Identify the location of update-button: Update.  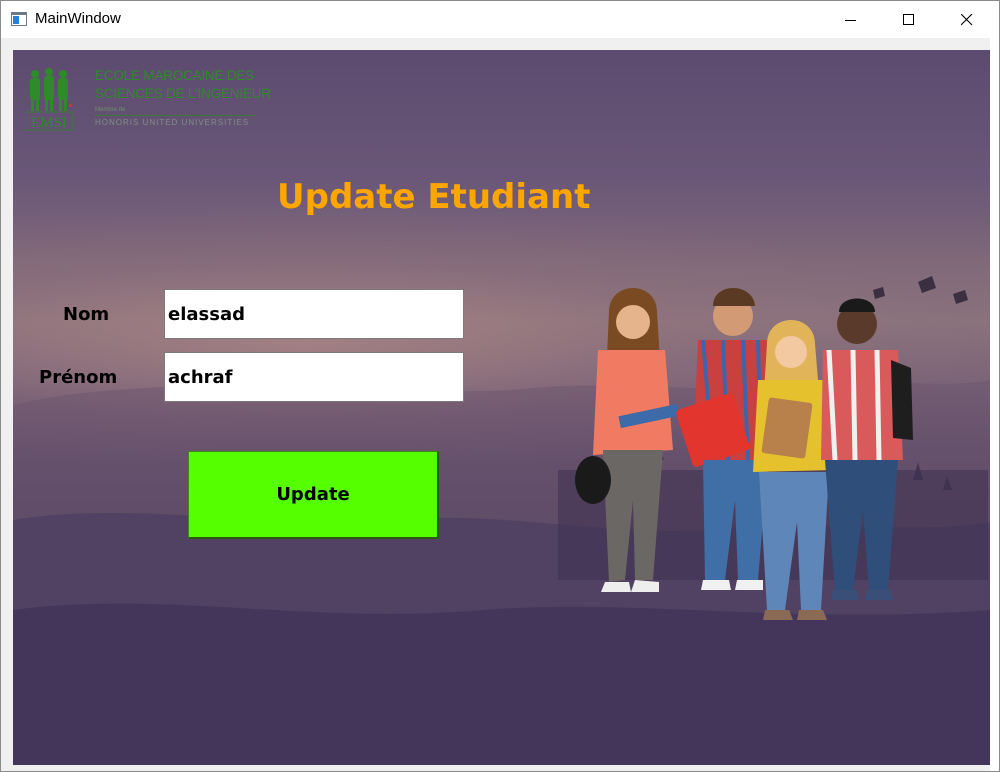
(313, 495).